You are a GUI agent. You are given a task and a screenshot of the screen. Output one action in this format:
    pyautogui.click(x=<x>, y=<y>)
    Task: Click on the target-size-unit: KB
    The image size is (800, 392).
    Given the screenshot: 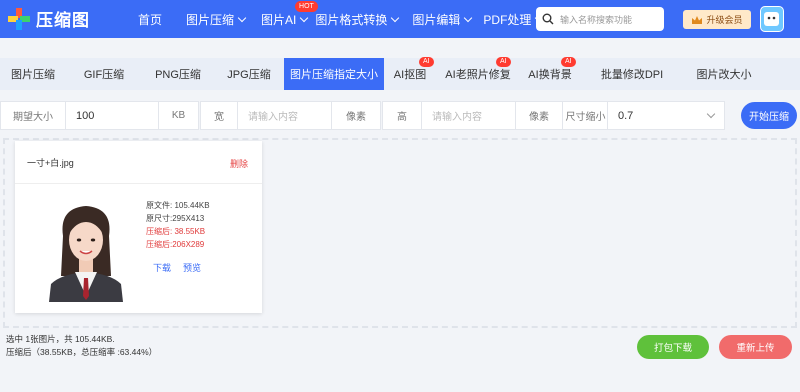 What is the action you would take?
    pyautogui.click(x=178, y=115)
    